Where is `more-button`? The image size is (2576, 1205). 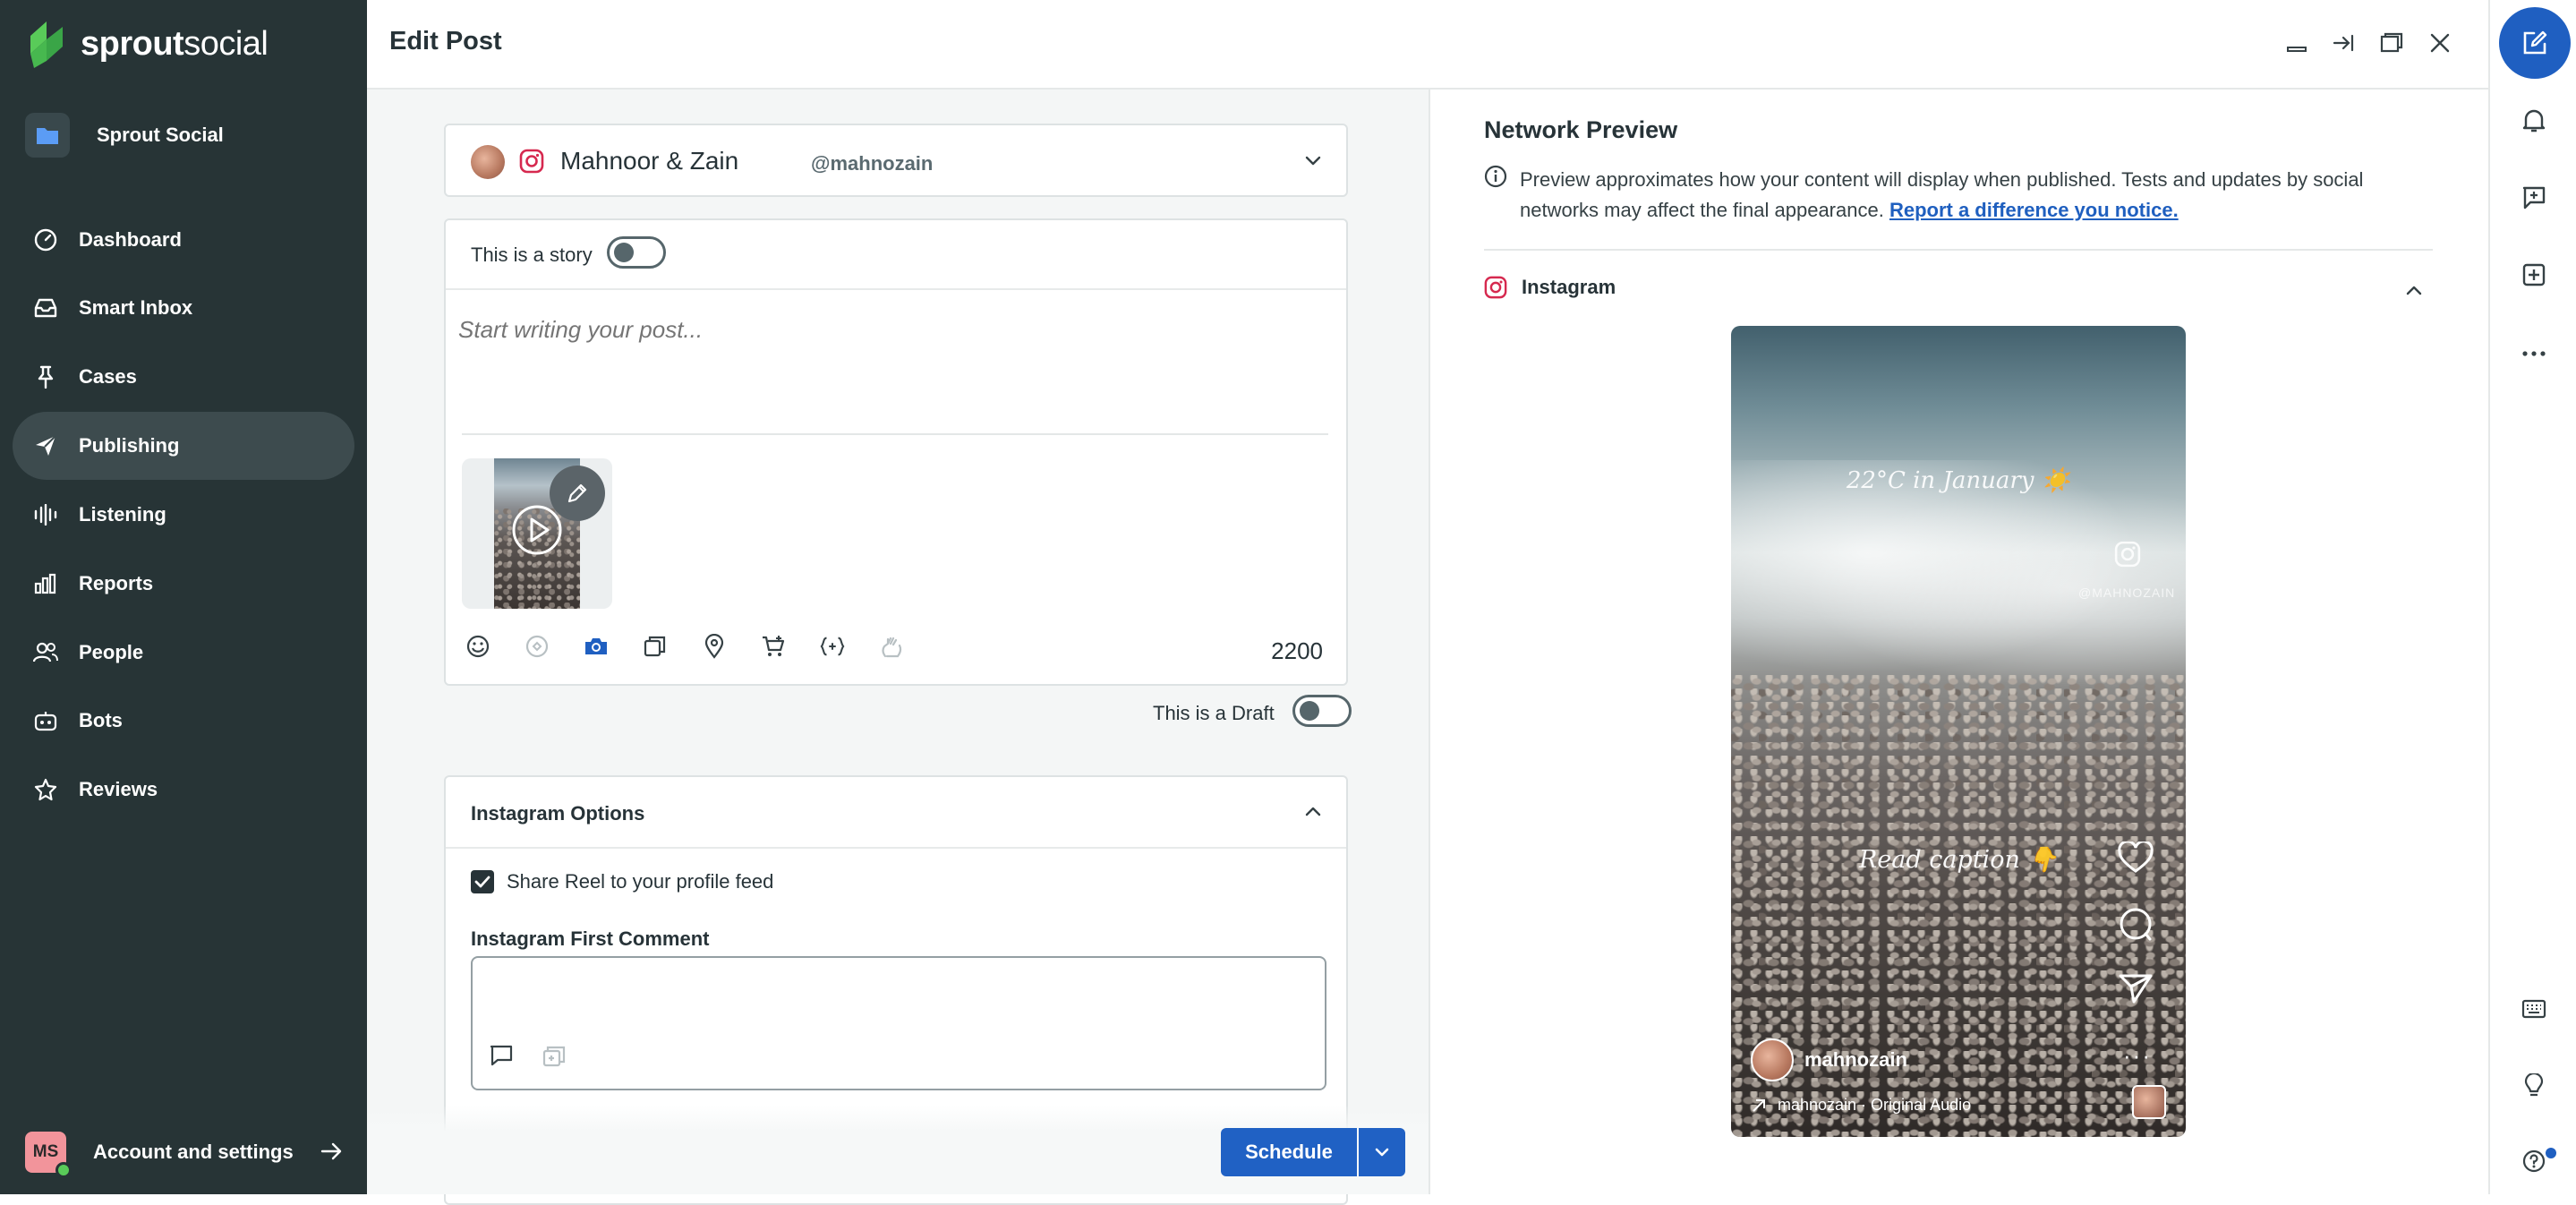
more-button is located at coordinates (2534, 353).